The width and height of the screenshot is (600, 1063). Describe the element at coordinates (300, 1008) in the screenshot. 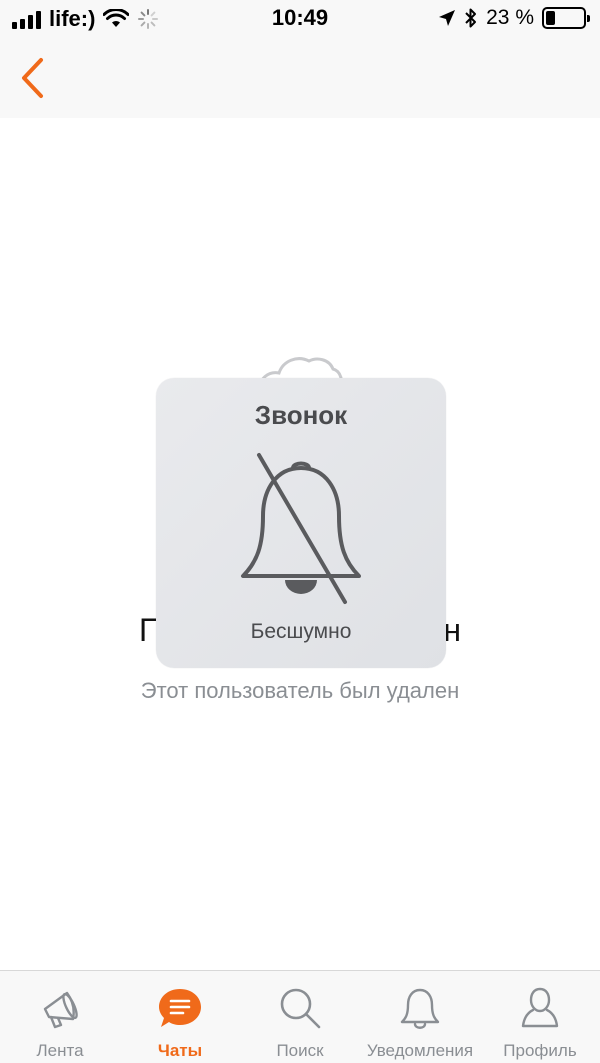

I see `search-icon` at that location.